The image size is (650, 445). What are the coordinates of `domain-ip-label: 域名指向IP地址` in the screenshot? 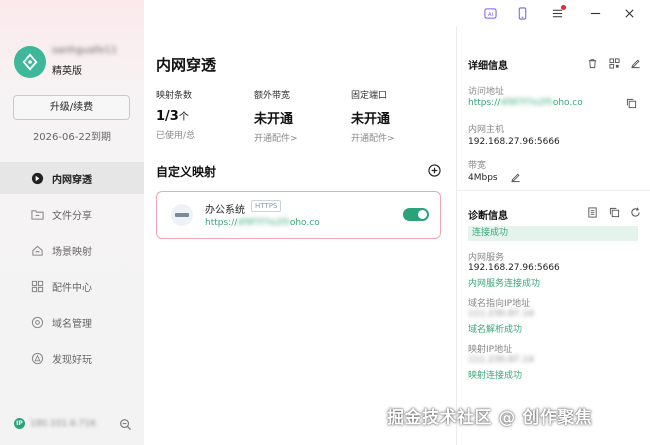 It's located at (499, 304).